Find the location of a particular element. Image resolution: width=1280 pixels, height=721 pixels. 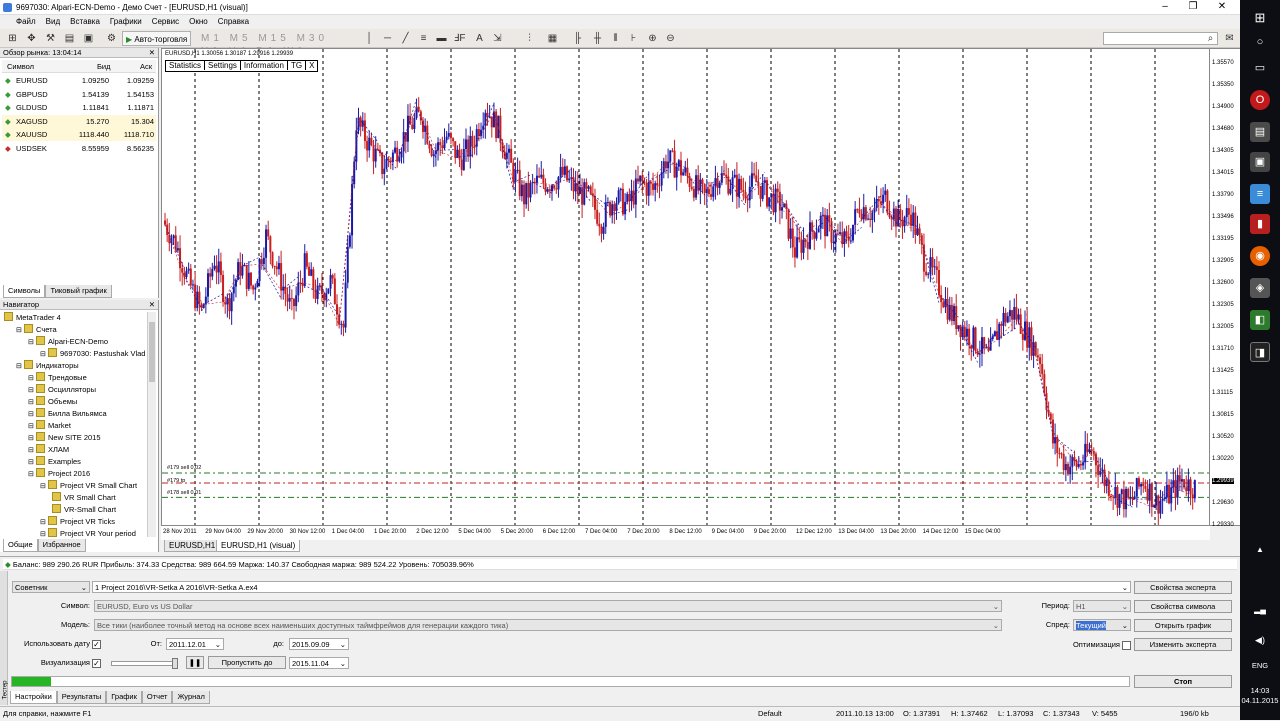

market-watch-icon: ⚒ is located at coordinates (50, 38).